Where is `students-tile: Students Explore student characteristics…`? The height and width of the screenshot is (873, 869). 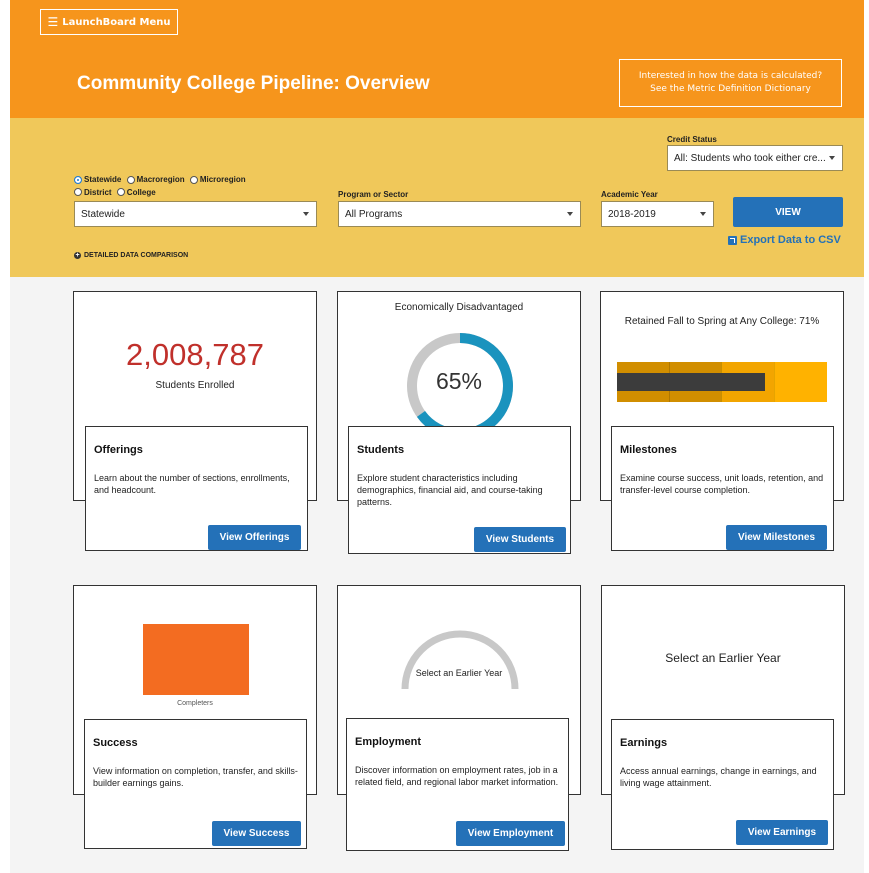
students-tile: Students Explore student characteristics… is located at coordinates (459, 490).